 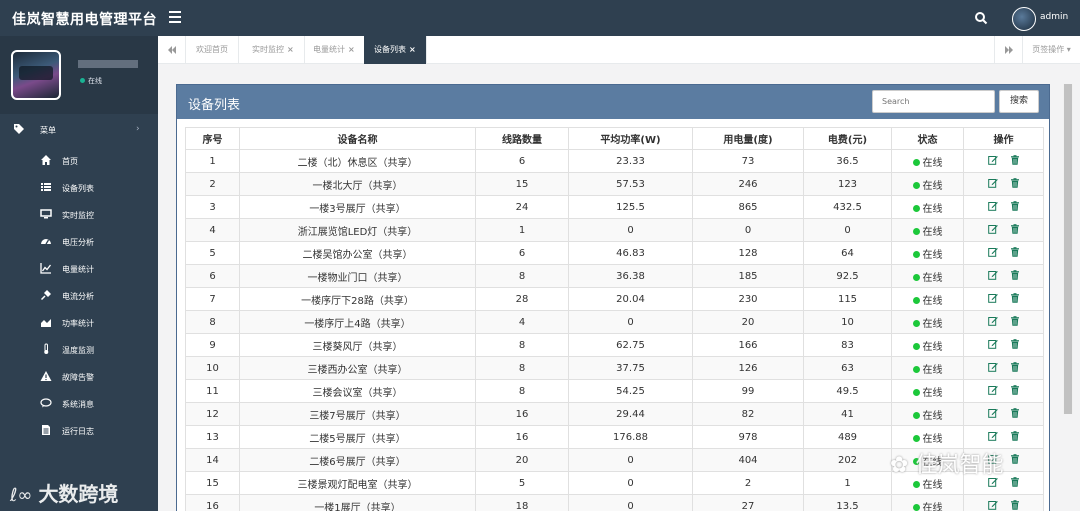 I want to click on scrollbar-thumb, so click(x=1068, y=249).